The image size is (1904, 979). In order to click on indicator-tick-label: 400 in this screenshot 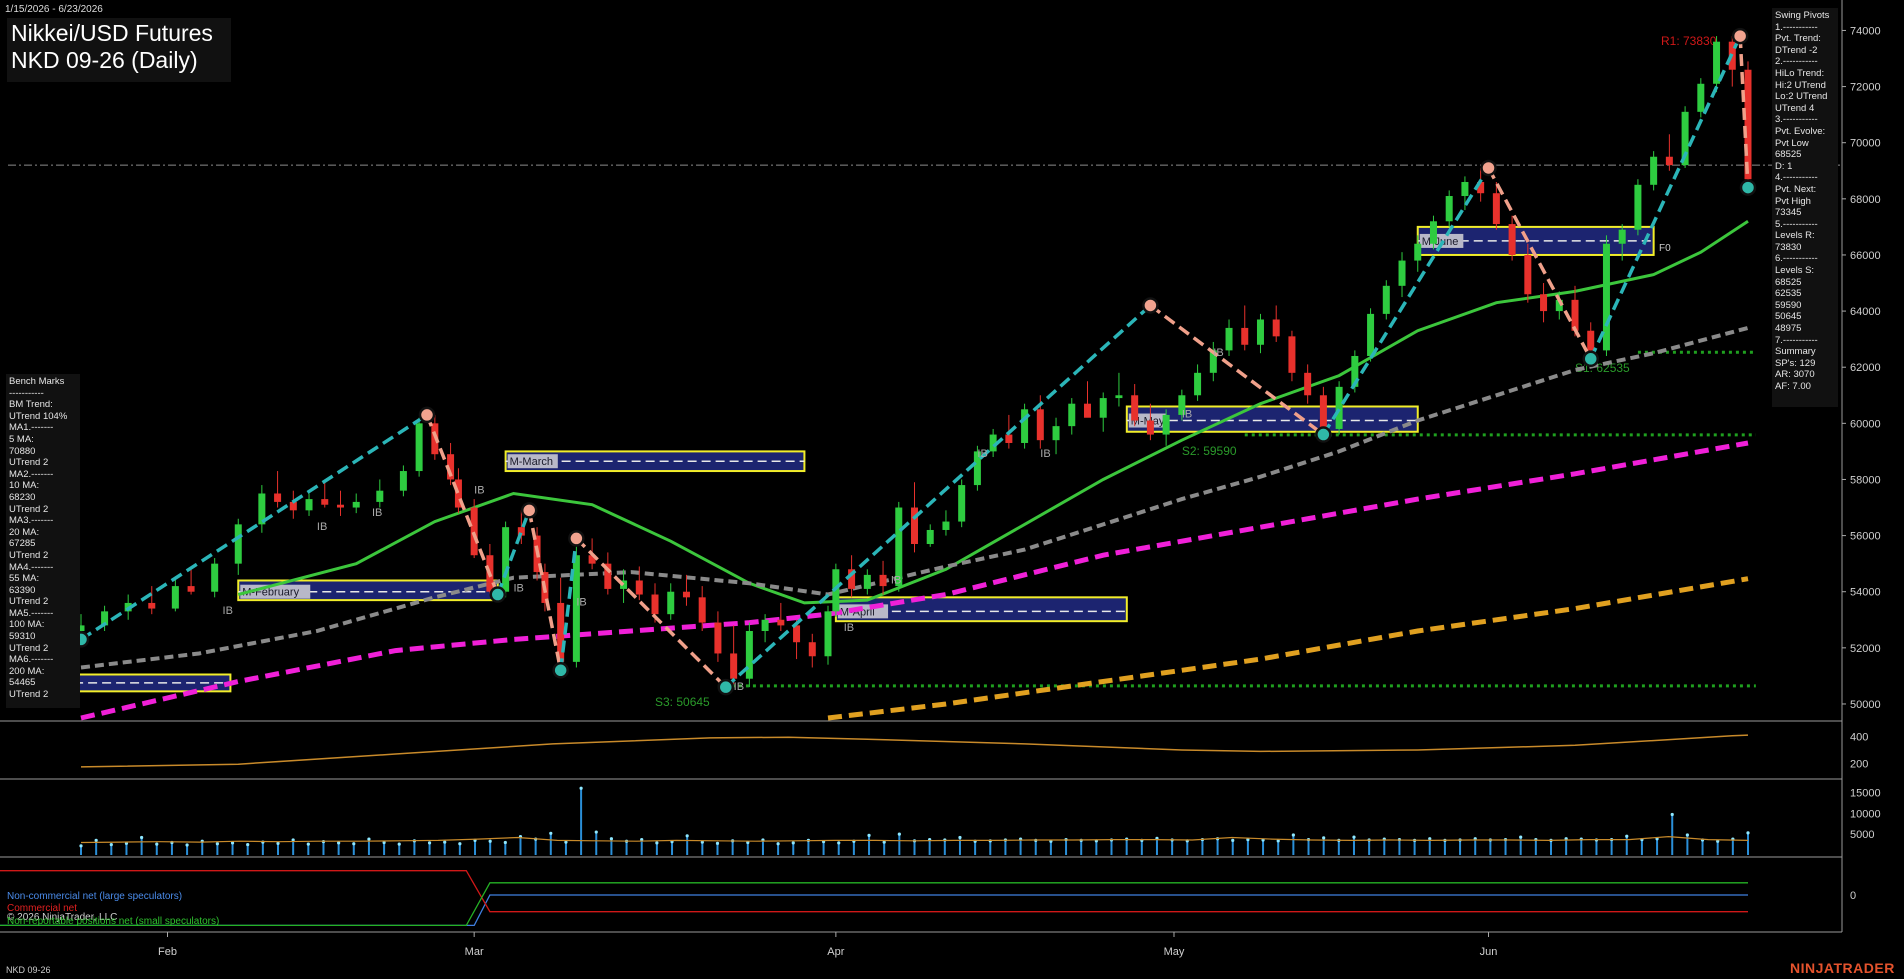, I will do `click(1859, 738)`.